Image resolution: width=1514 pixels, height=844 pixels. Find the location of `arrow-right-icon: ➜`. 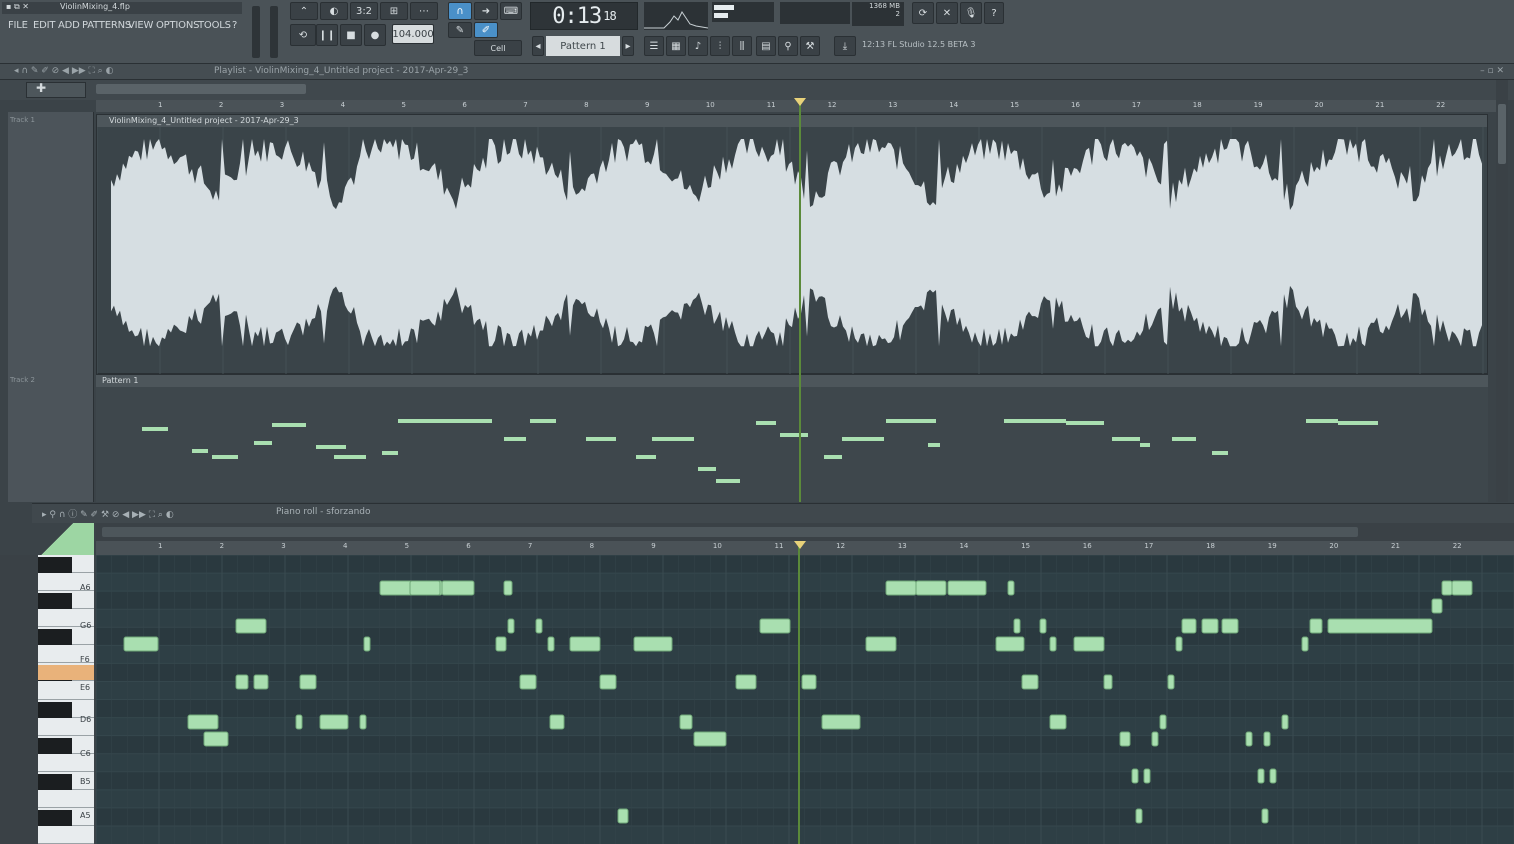

arrow-right-icon: ➜ is located at coordinates (486, 11).